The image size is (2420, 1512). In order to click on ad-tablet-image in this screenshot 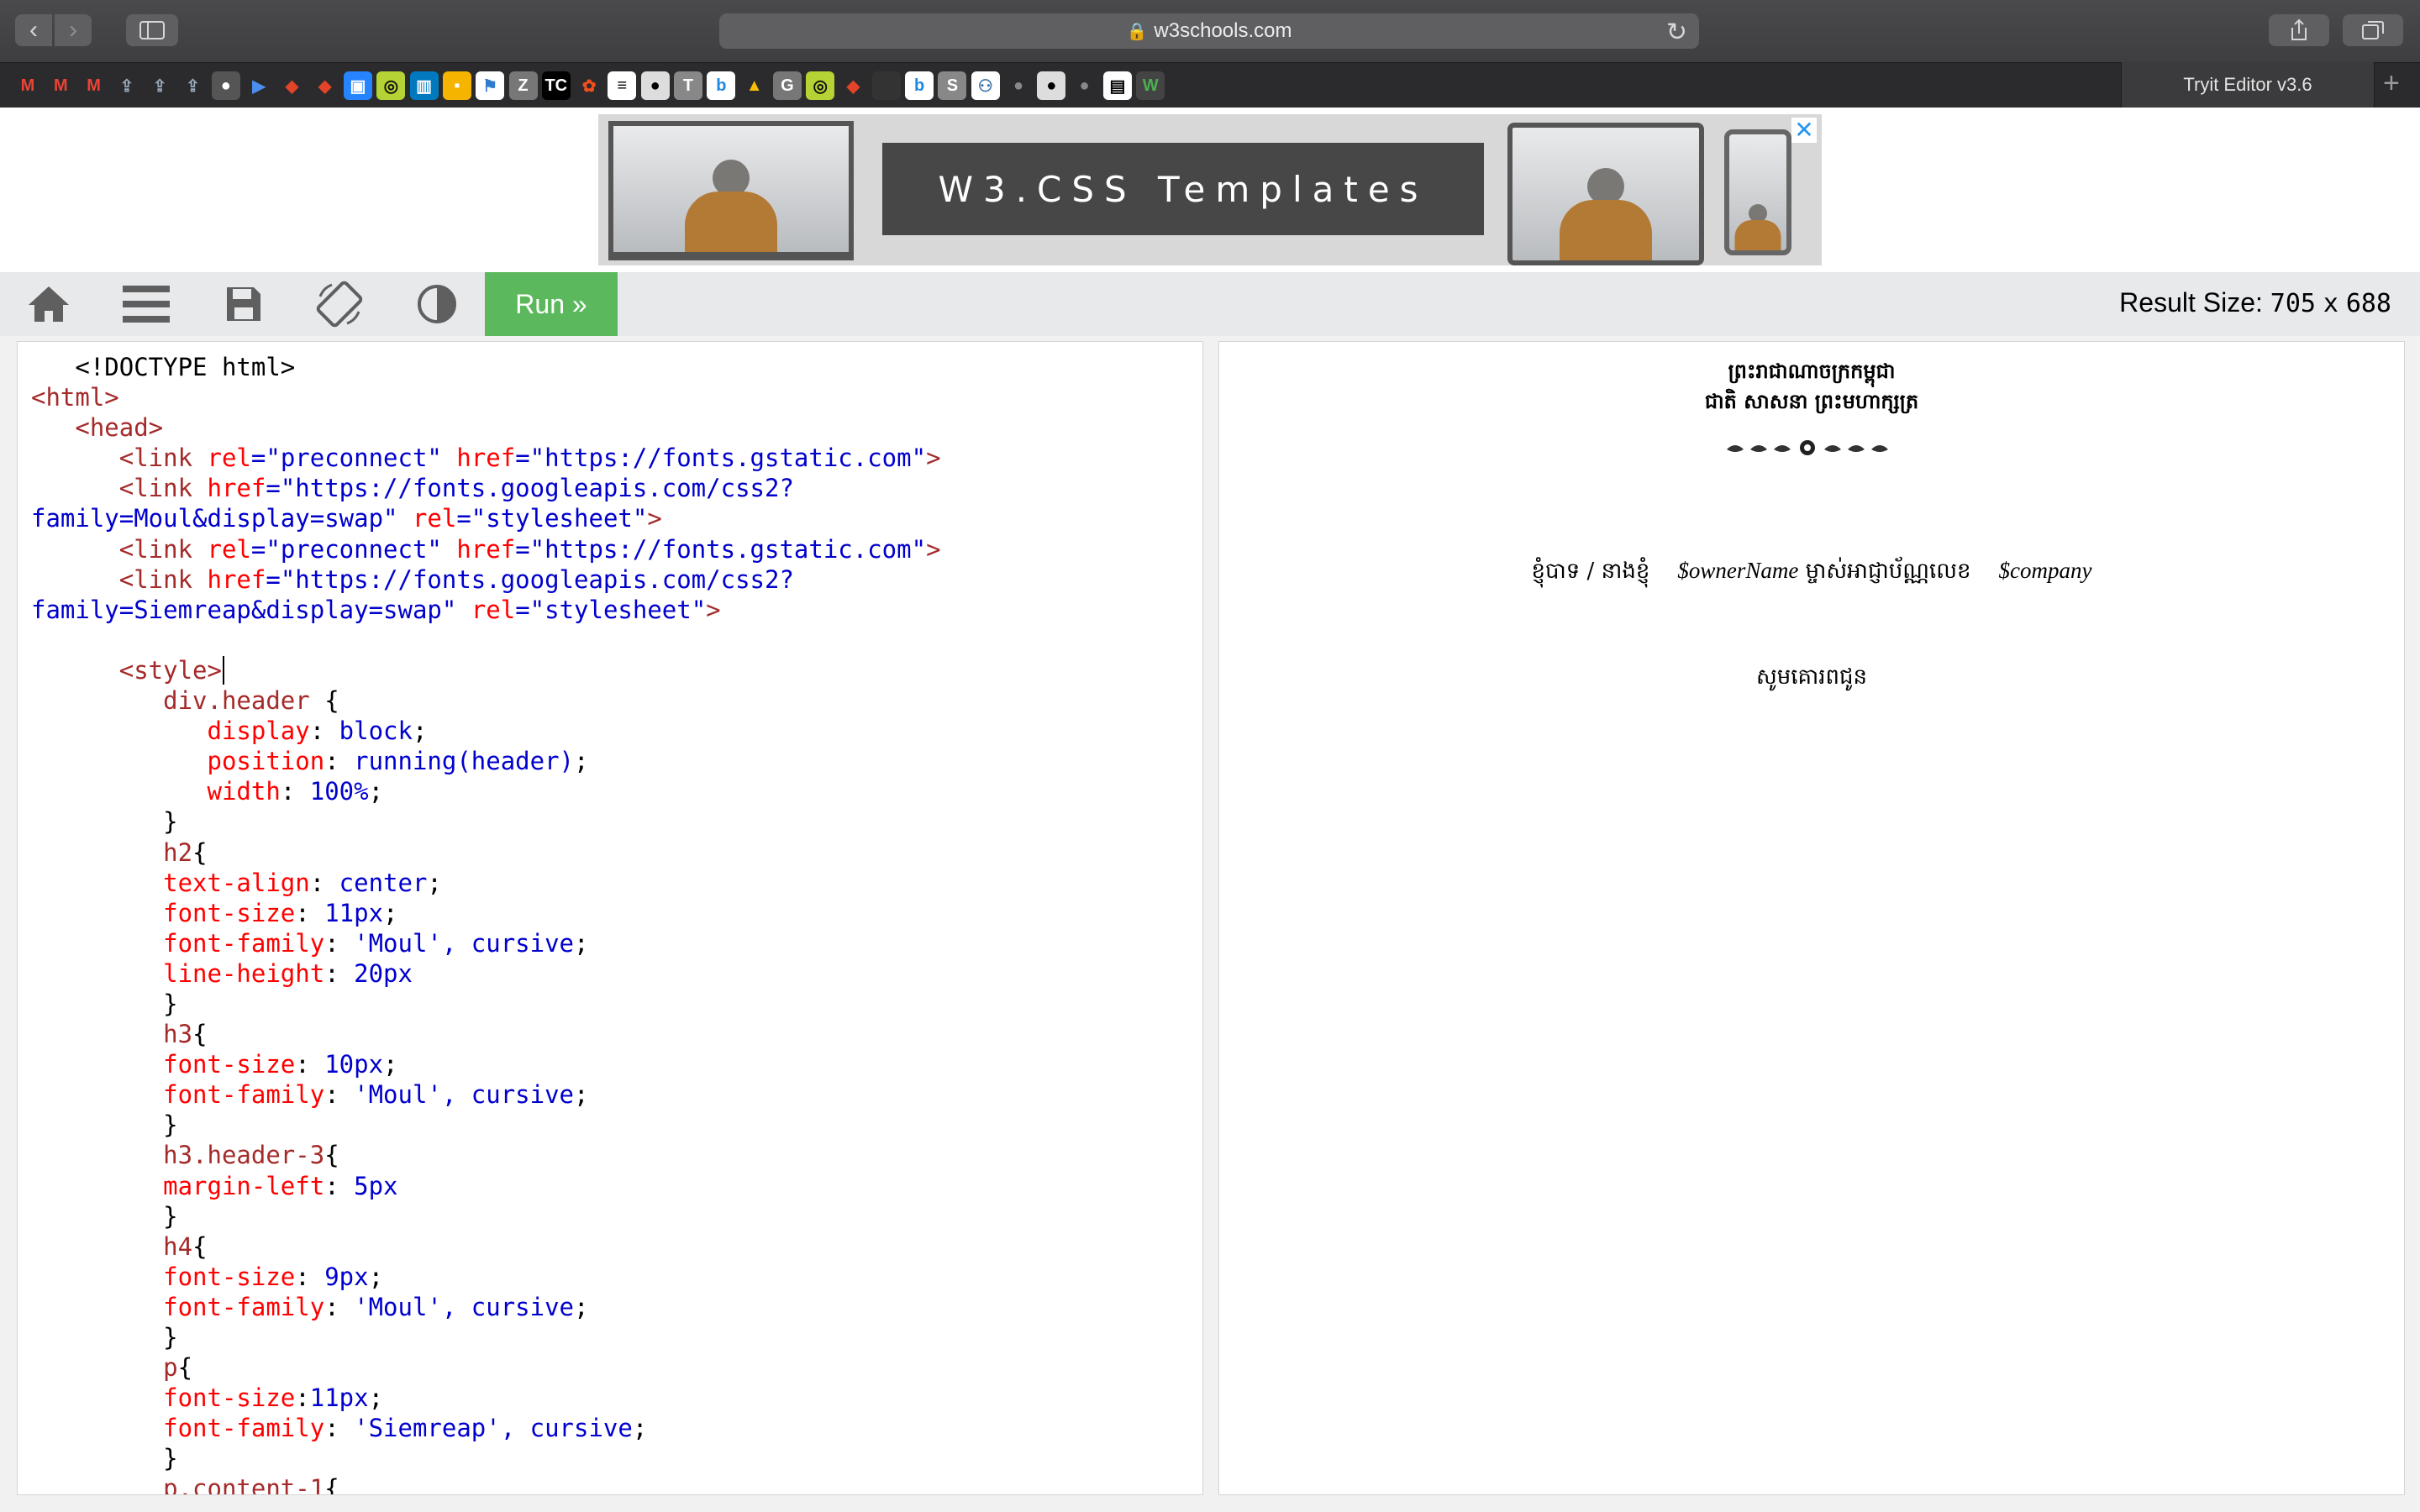, I will do `click(1605, 194)`.